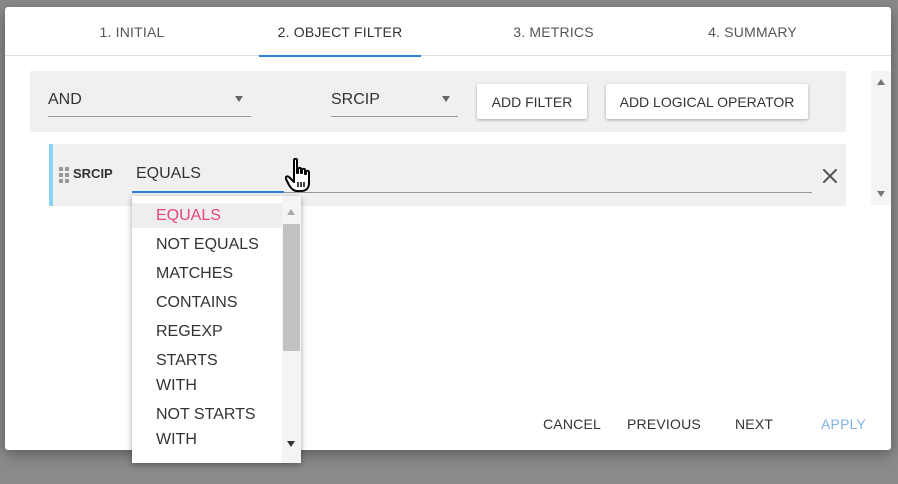  Describe the element at coordinates (553, 31) in the screenshot. I see `tab-metrics: 3. METRICS` at that location.